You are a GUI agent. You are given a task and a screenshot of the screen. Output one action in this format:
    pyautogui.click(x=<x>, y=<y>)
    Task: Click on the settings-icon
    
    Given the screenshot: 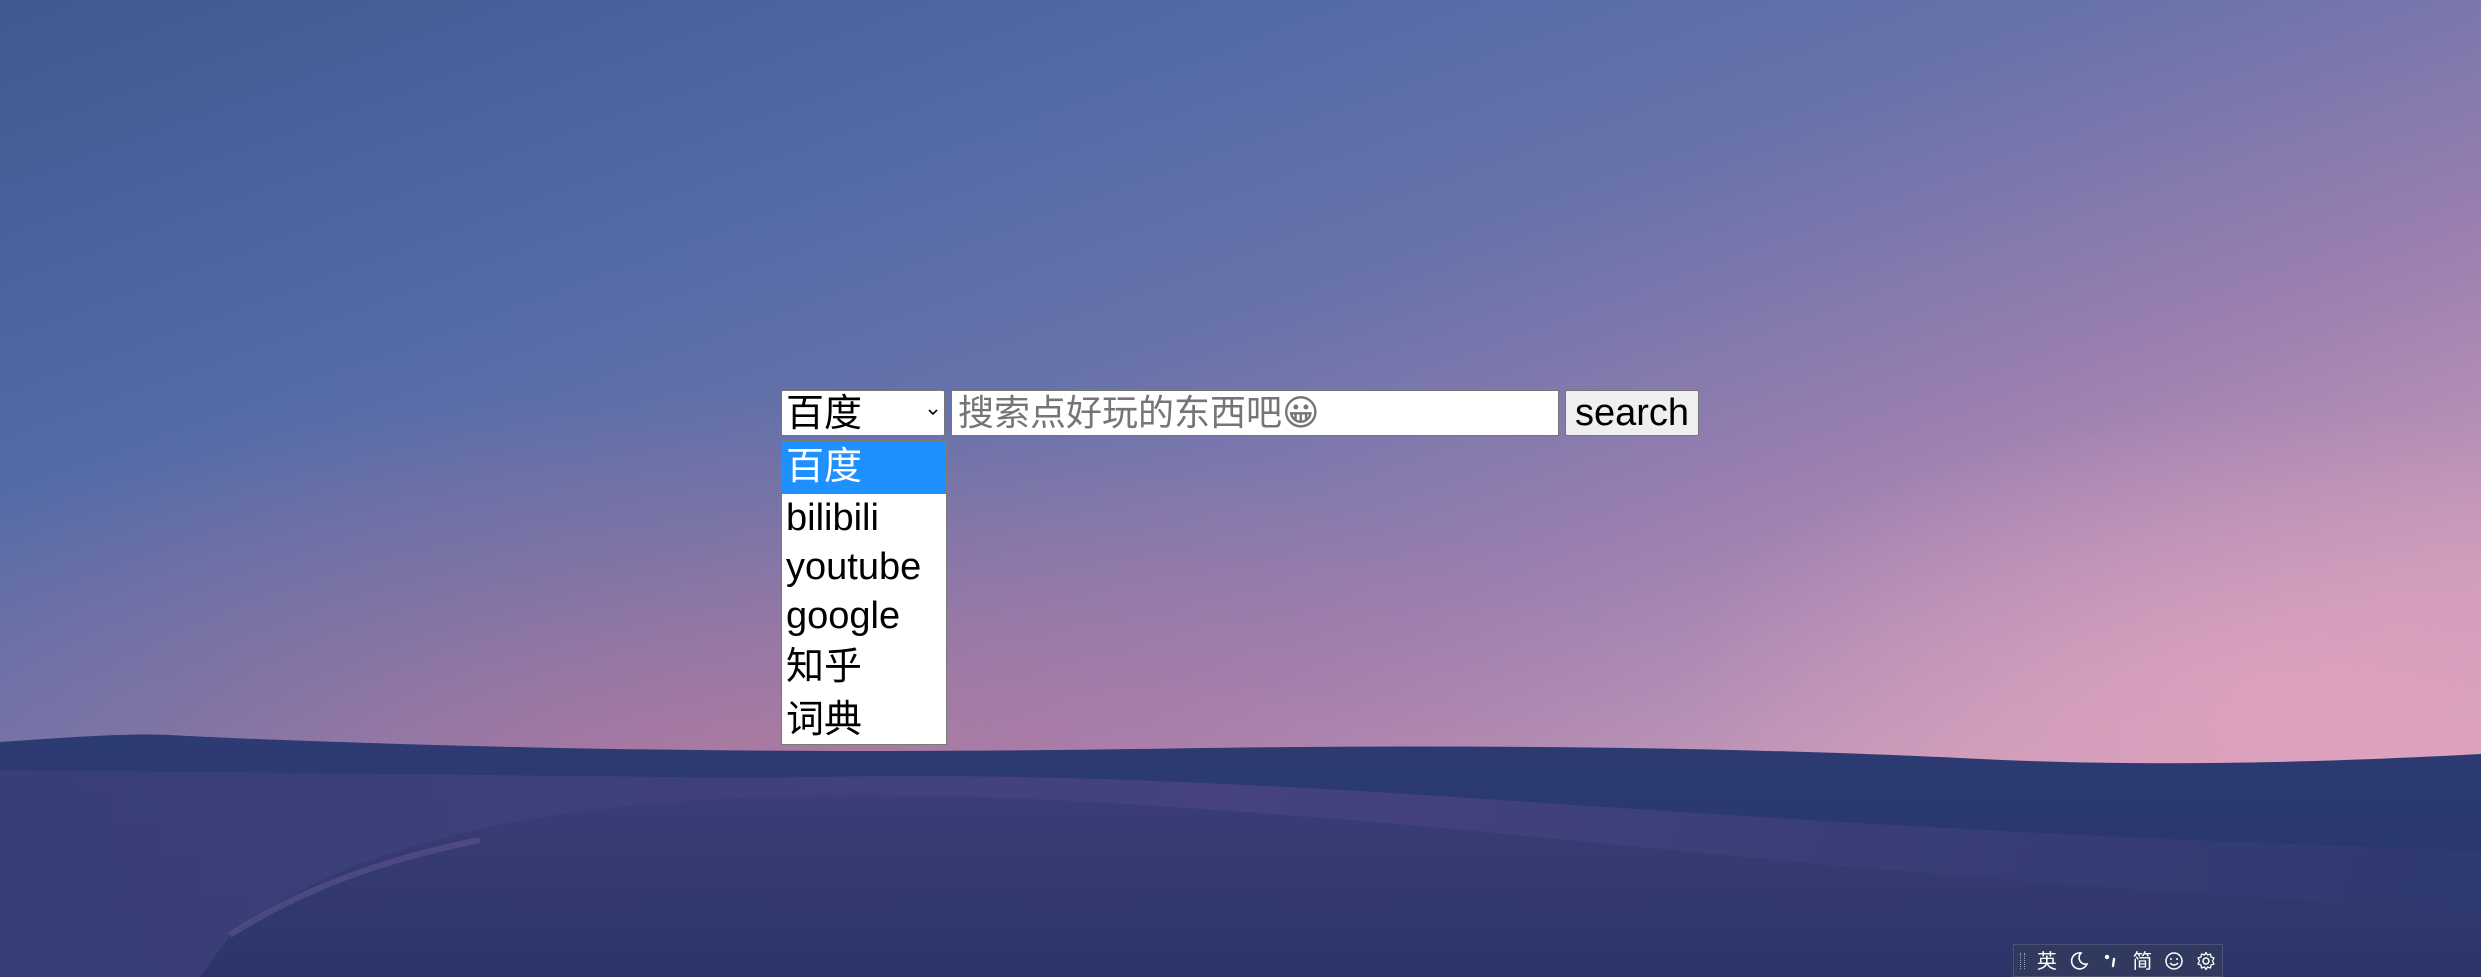 What is the action you would take?
    pyautogui.click(x=2206, y=960)
    